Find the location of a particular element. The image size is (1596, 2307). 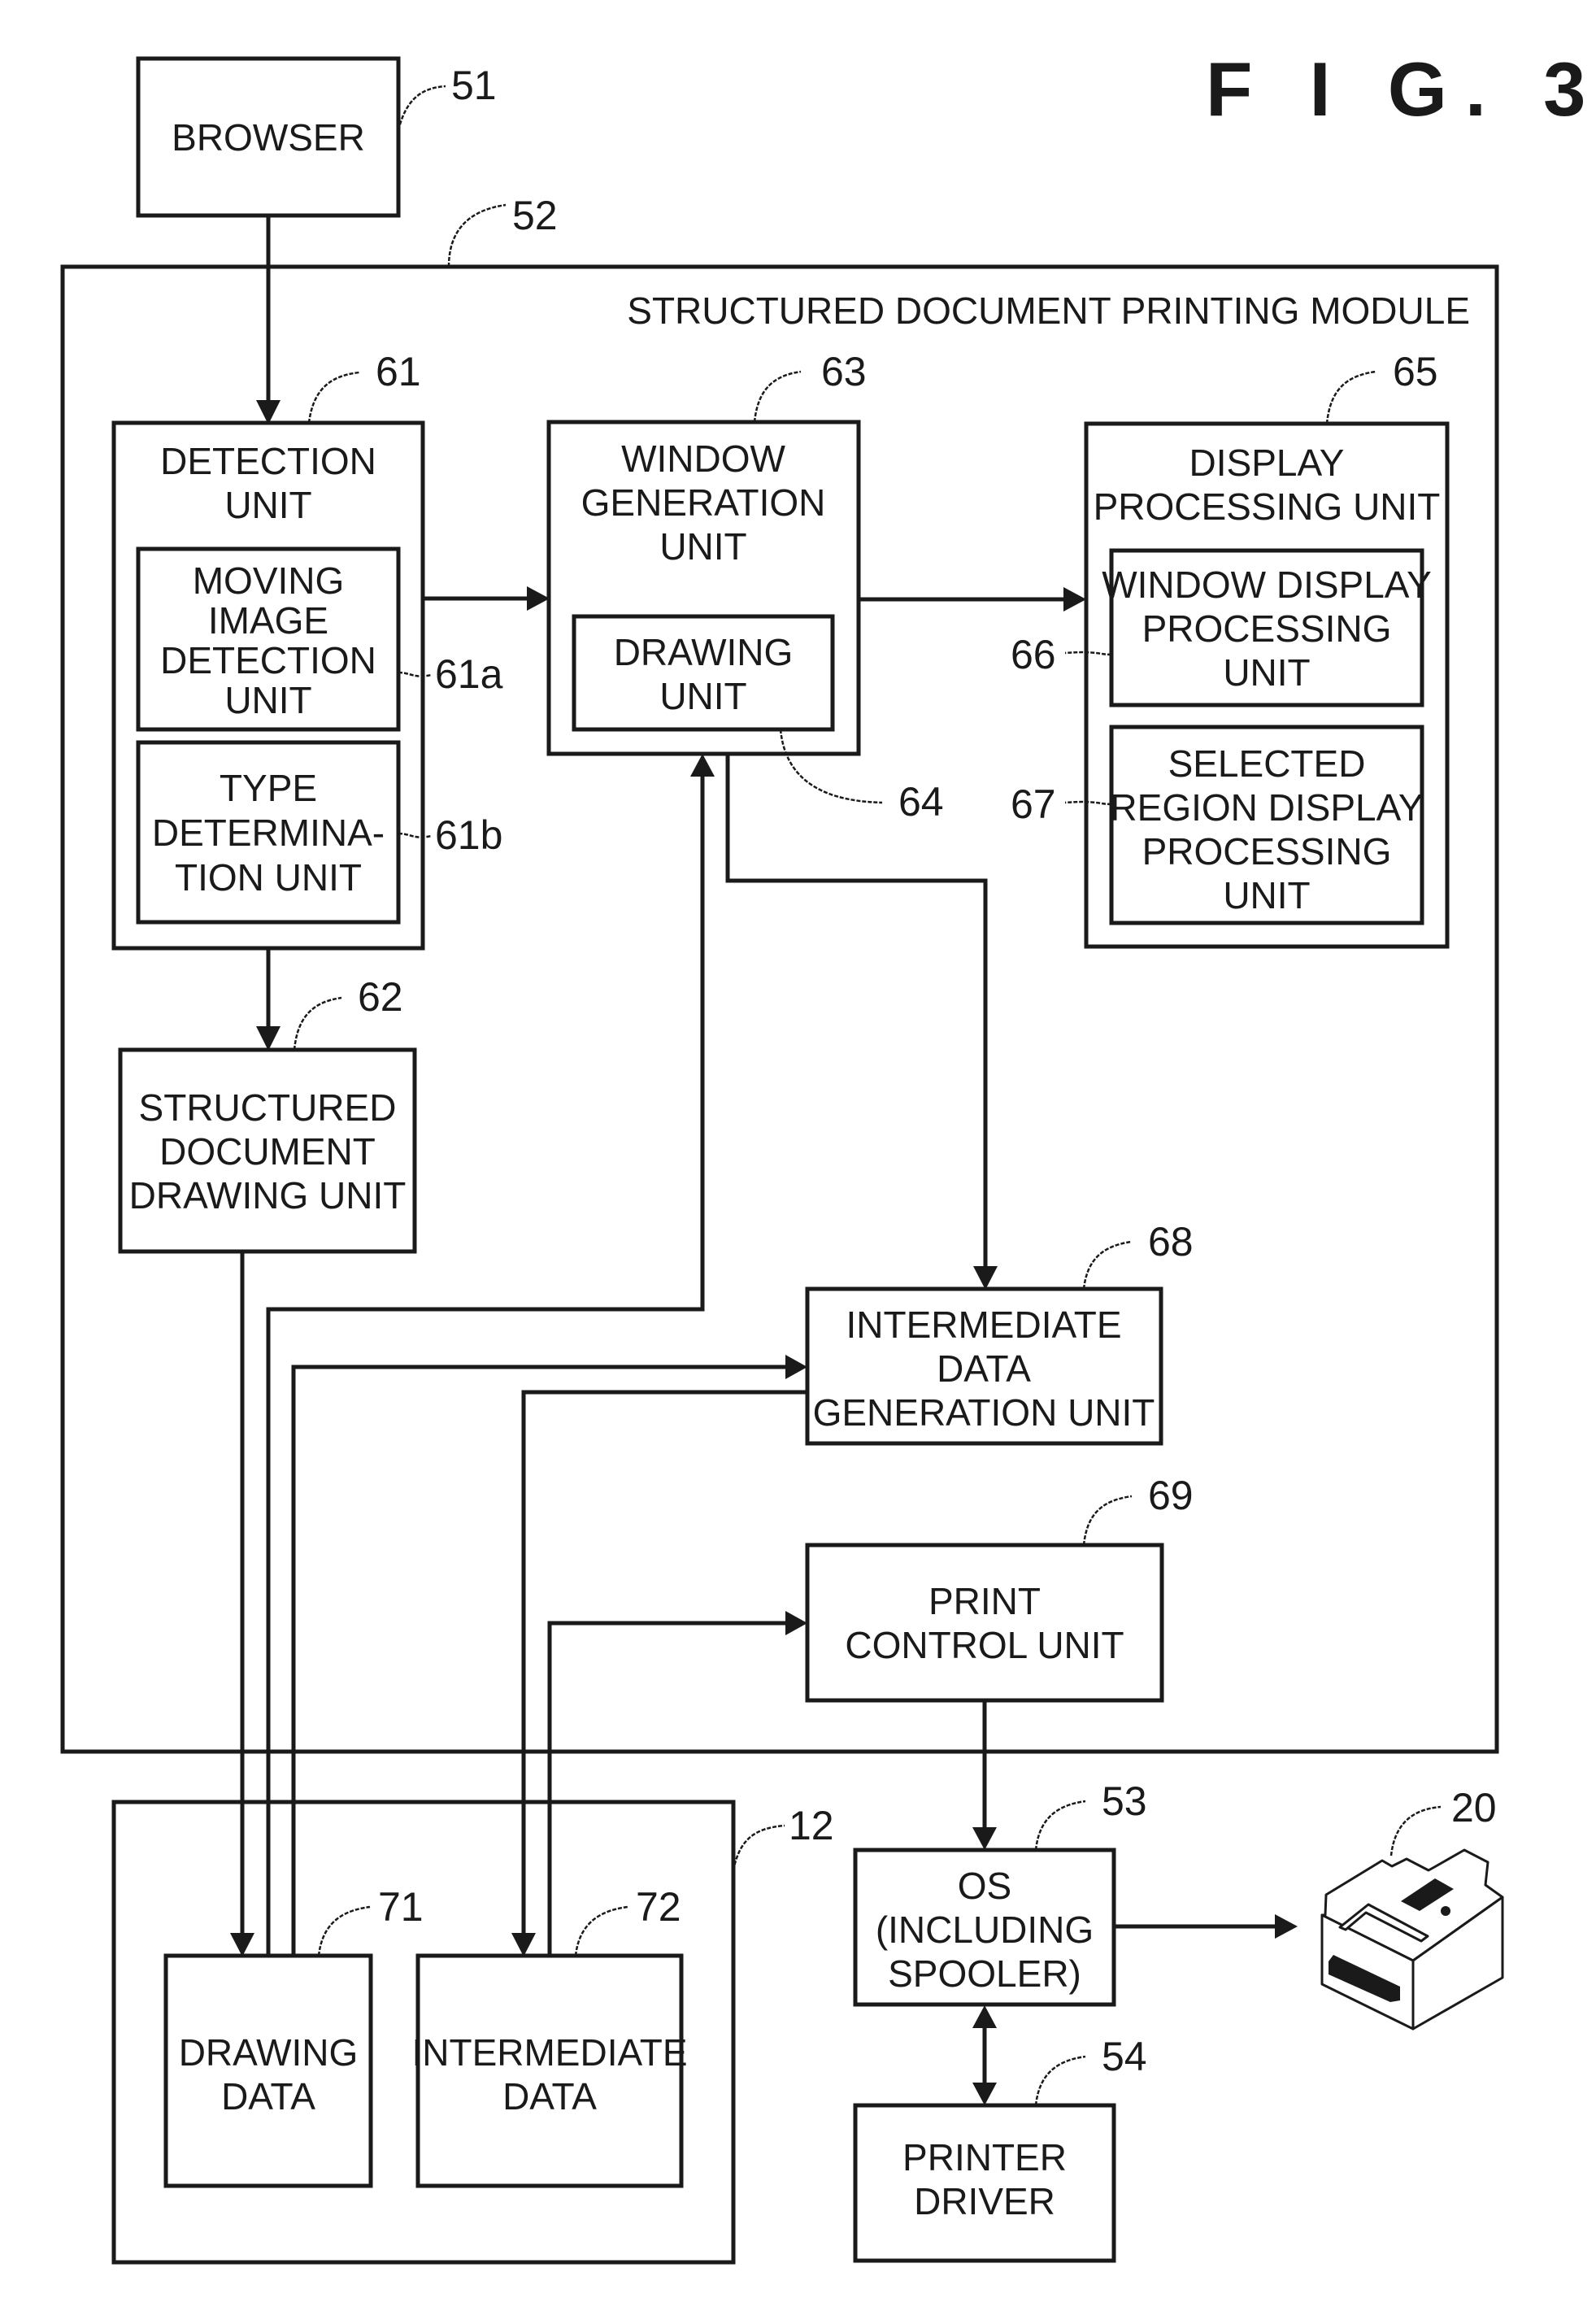

window-gen-label-2: GENERATION is located at coordinates (704, 502).